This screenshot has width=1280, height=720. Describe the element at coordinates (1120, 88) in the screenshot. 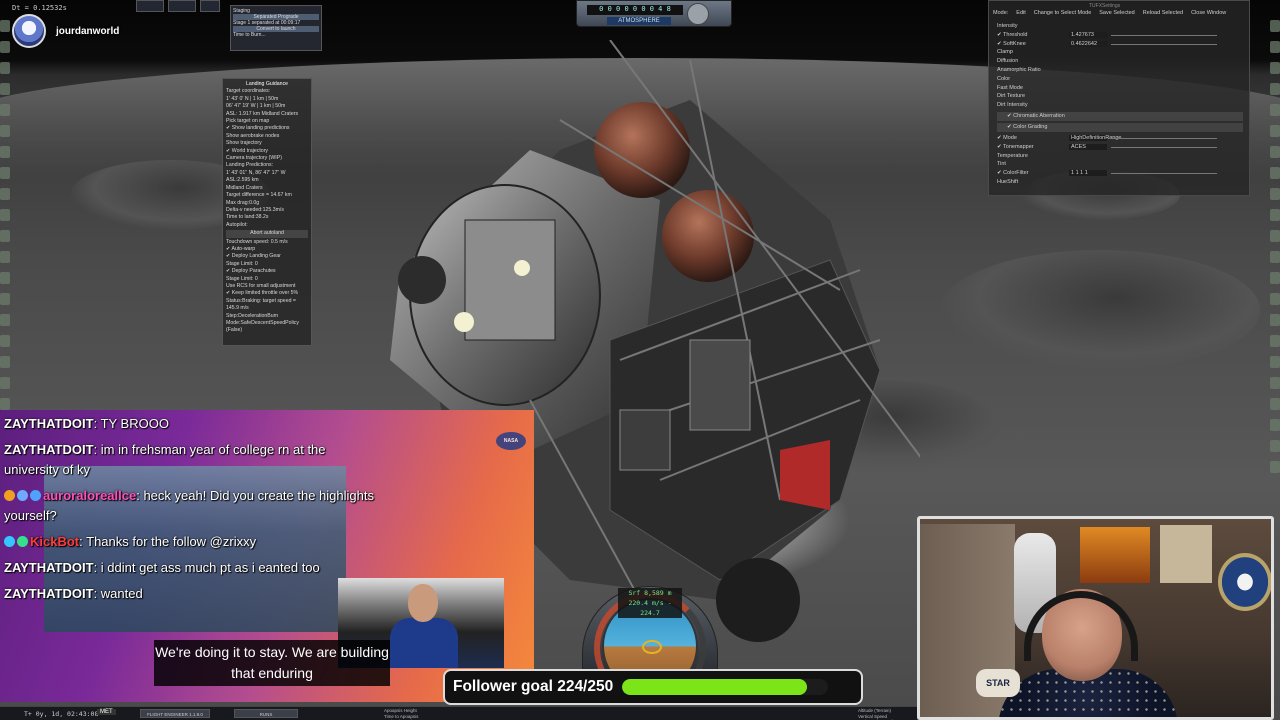

I see `pp-setting-row: Fast Mode` at that location.